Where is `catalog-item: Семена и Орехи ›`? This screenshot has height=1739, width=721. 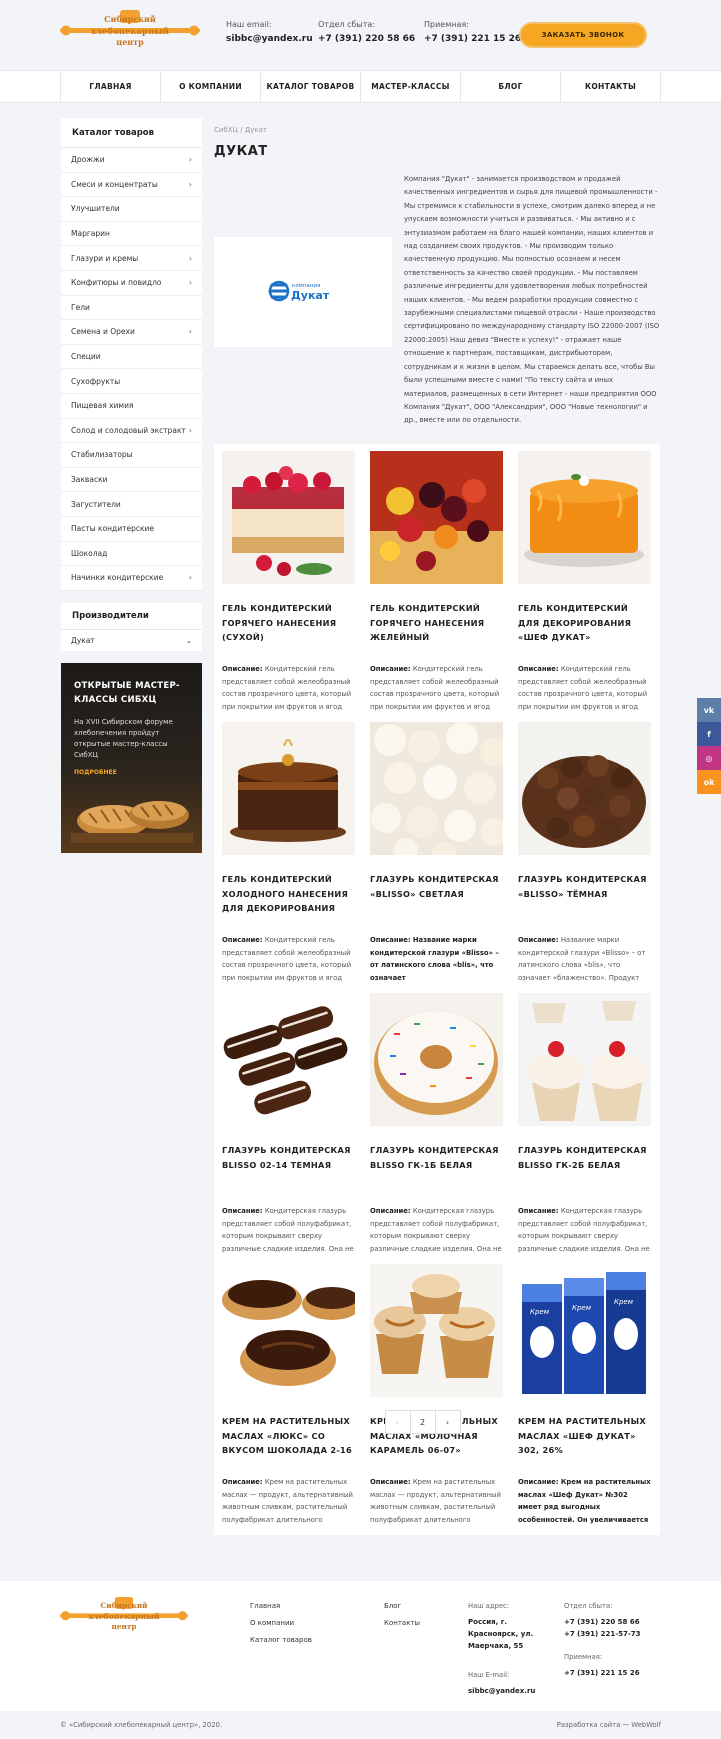
catalog-item: Семена и Орехи › is located at coordinates (131, 332).